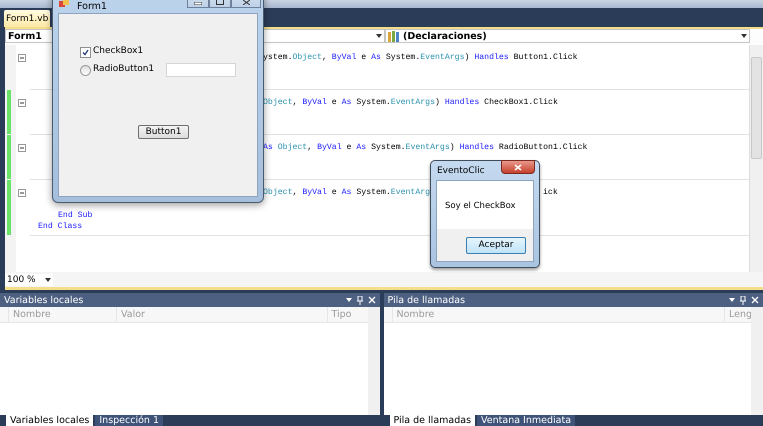 The height and width of the screenshot is (426, 763). What do you see at coordinates (346, 192) in the screenshot?
I see `code-text: Object, ByVal e As System.EventArg` at bounding box center [346, 192].